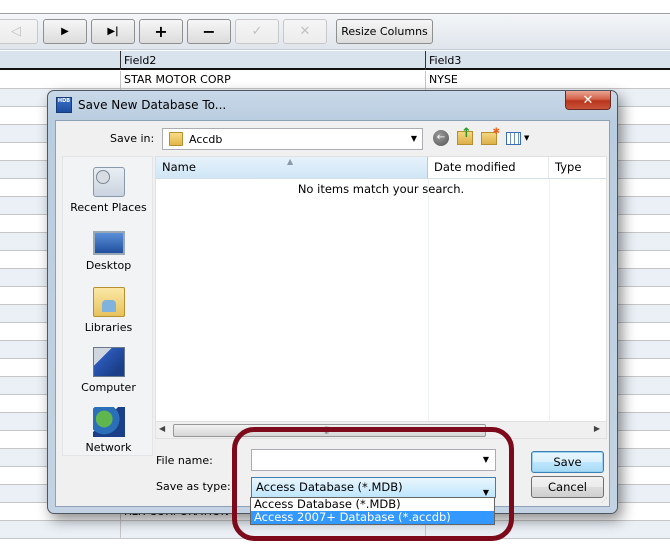 The image size is (670, 544). What do you see at coordinates (184, 460) in the screenshot?
I see `file-name-label: File name:` at bounding box center [184, 460].